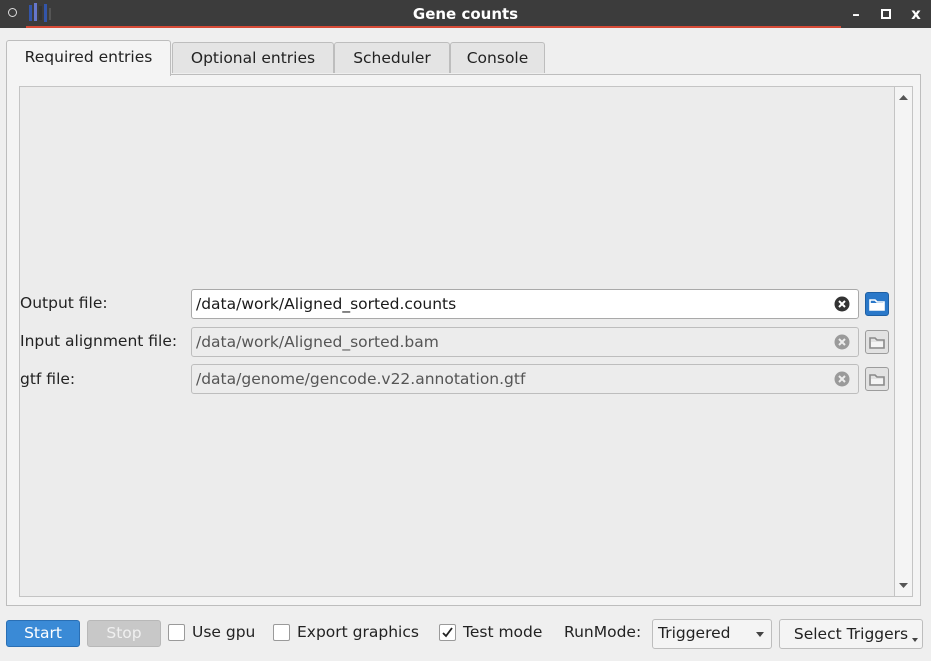 The width and height of the screenshot is (931, 661). I want to click on test-mode-checkbox, so click(447, 632).